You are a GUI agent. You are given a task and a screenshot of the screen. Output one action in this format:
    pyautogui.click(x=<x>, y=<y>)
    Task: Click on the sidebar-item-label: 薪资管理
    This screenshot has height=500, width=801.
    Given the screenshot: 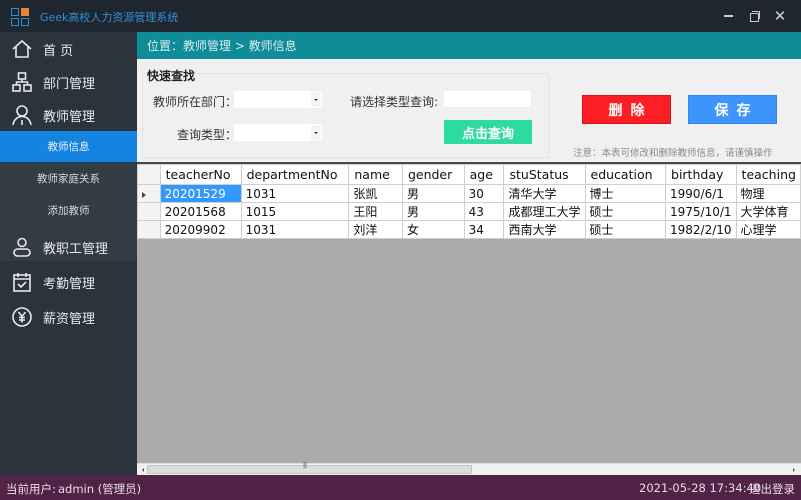 What is the action you would take?
    pyautogui.click(x=69, y=319)
    